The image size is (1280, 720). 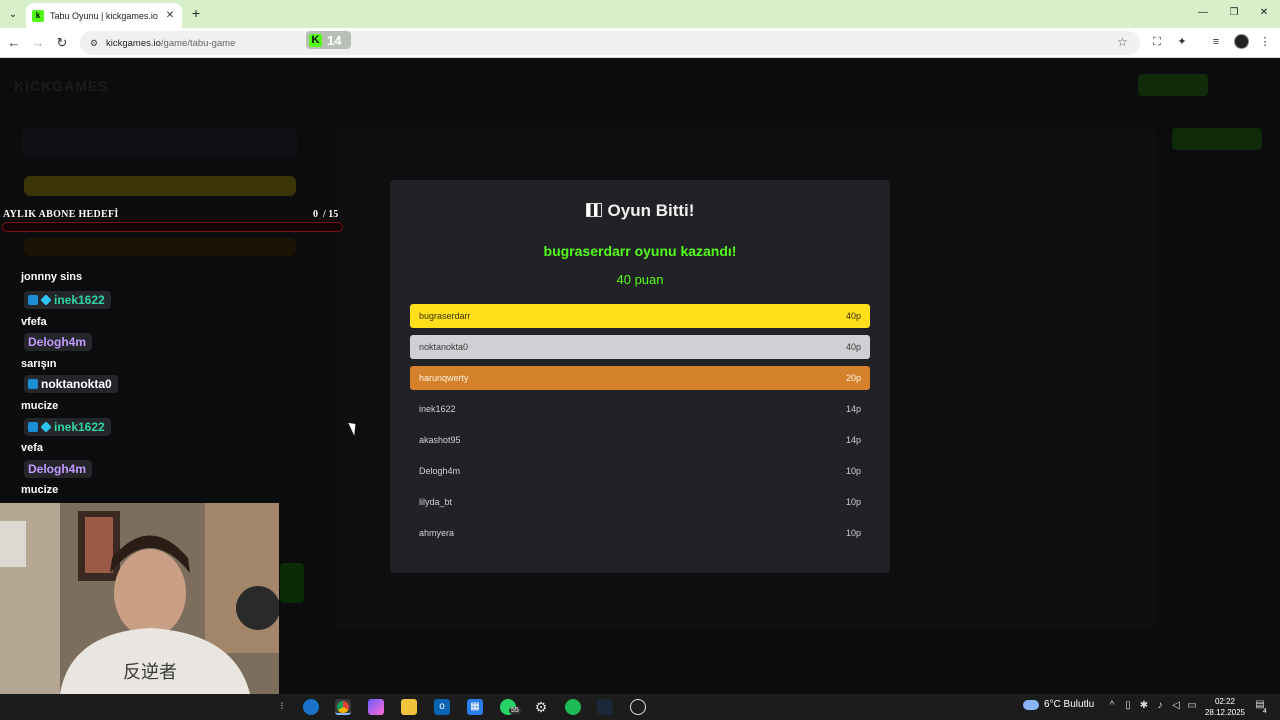 What do you see at coordinates (640, 347) in the screenshot?
I see `score-row: noktanokta0 40p` at bounding box center [640, 347].